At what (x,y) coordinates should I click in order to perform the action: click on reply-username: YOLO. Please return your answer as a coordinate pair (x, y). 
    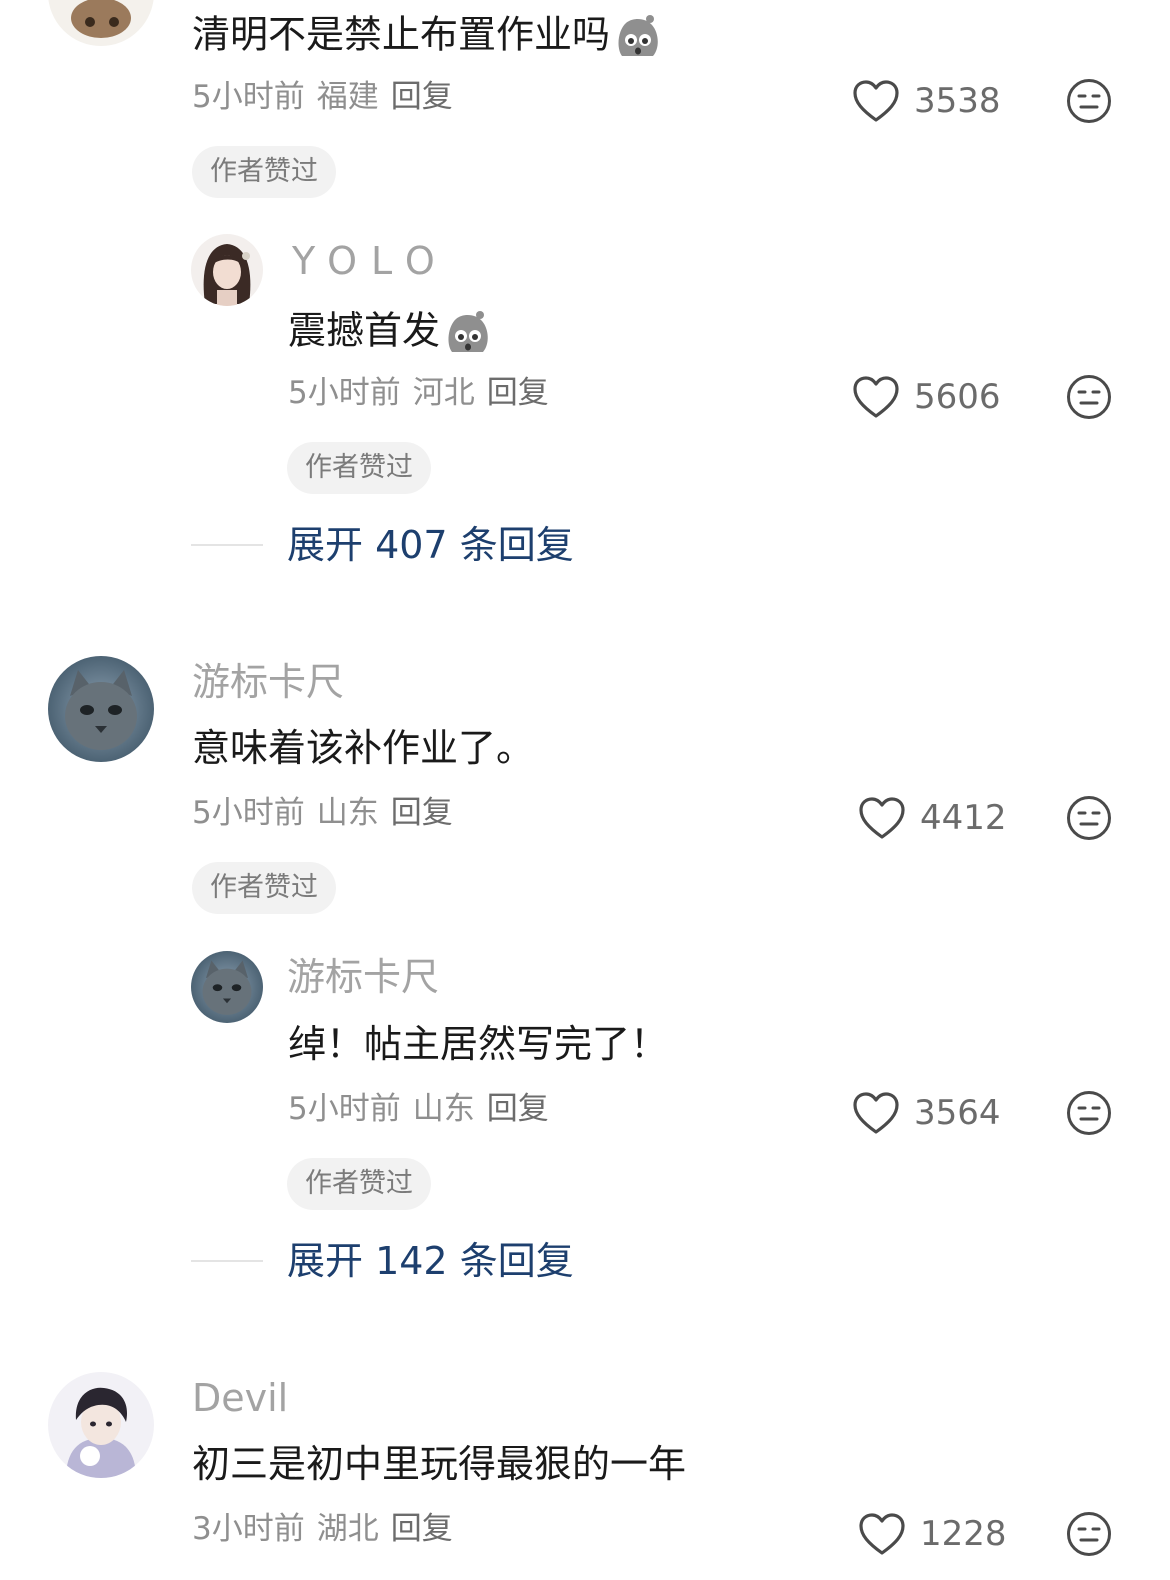
    Looking at the image, I should click on (370, 261).